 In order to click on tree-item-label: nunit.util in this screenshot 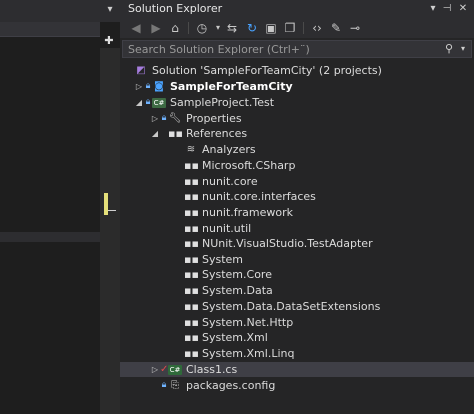, I will do `click(227, 228)`.